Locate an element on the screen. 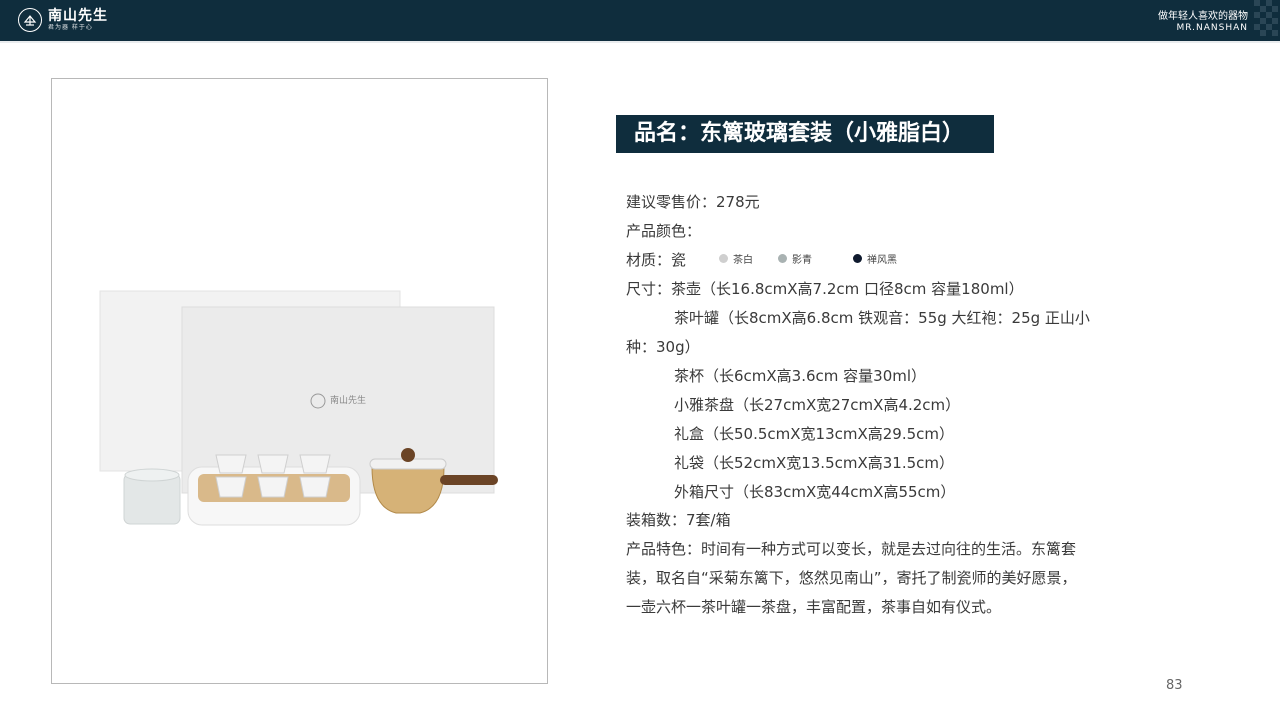  swatch-celadon: 影青 is located at coordinates (795, 258).